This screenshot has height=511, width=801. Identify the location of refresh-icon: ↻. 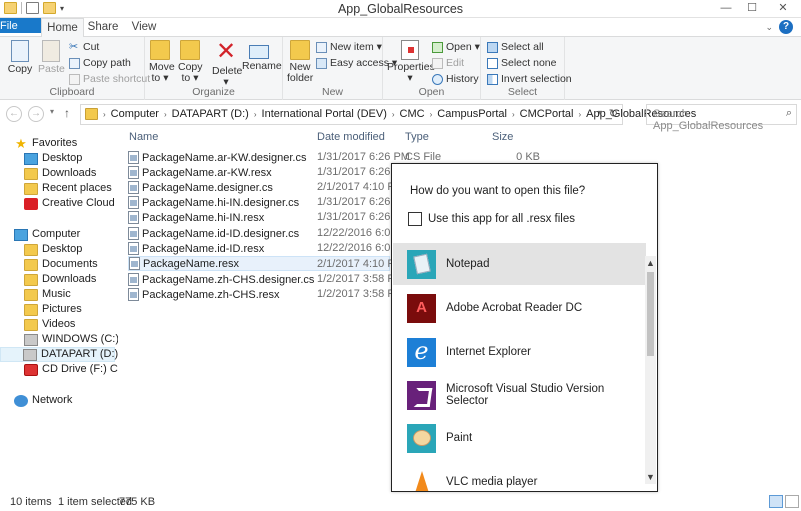
(613, 113).